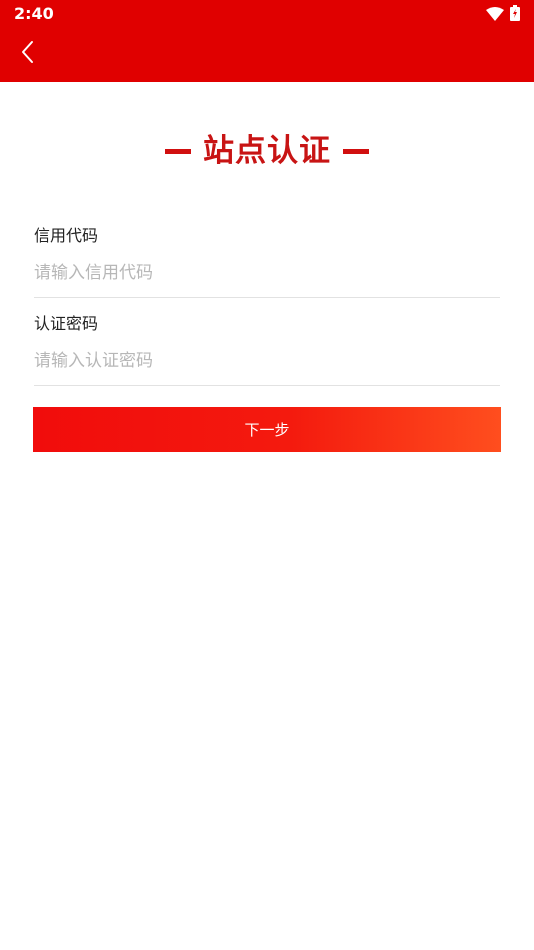 The height and width of the screenshot is (950, 534). I want to click on page-title: 站点认证, so click(267, 151).